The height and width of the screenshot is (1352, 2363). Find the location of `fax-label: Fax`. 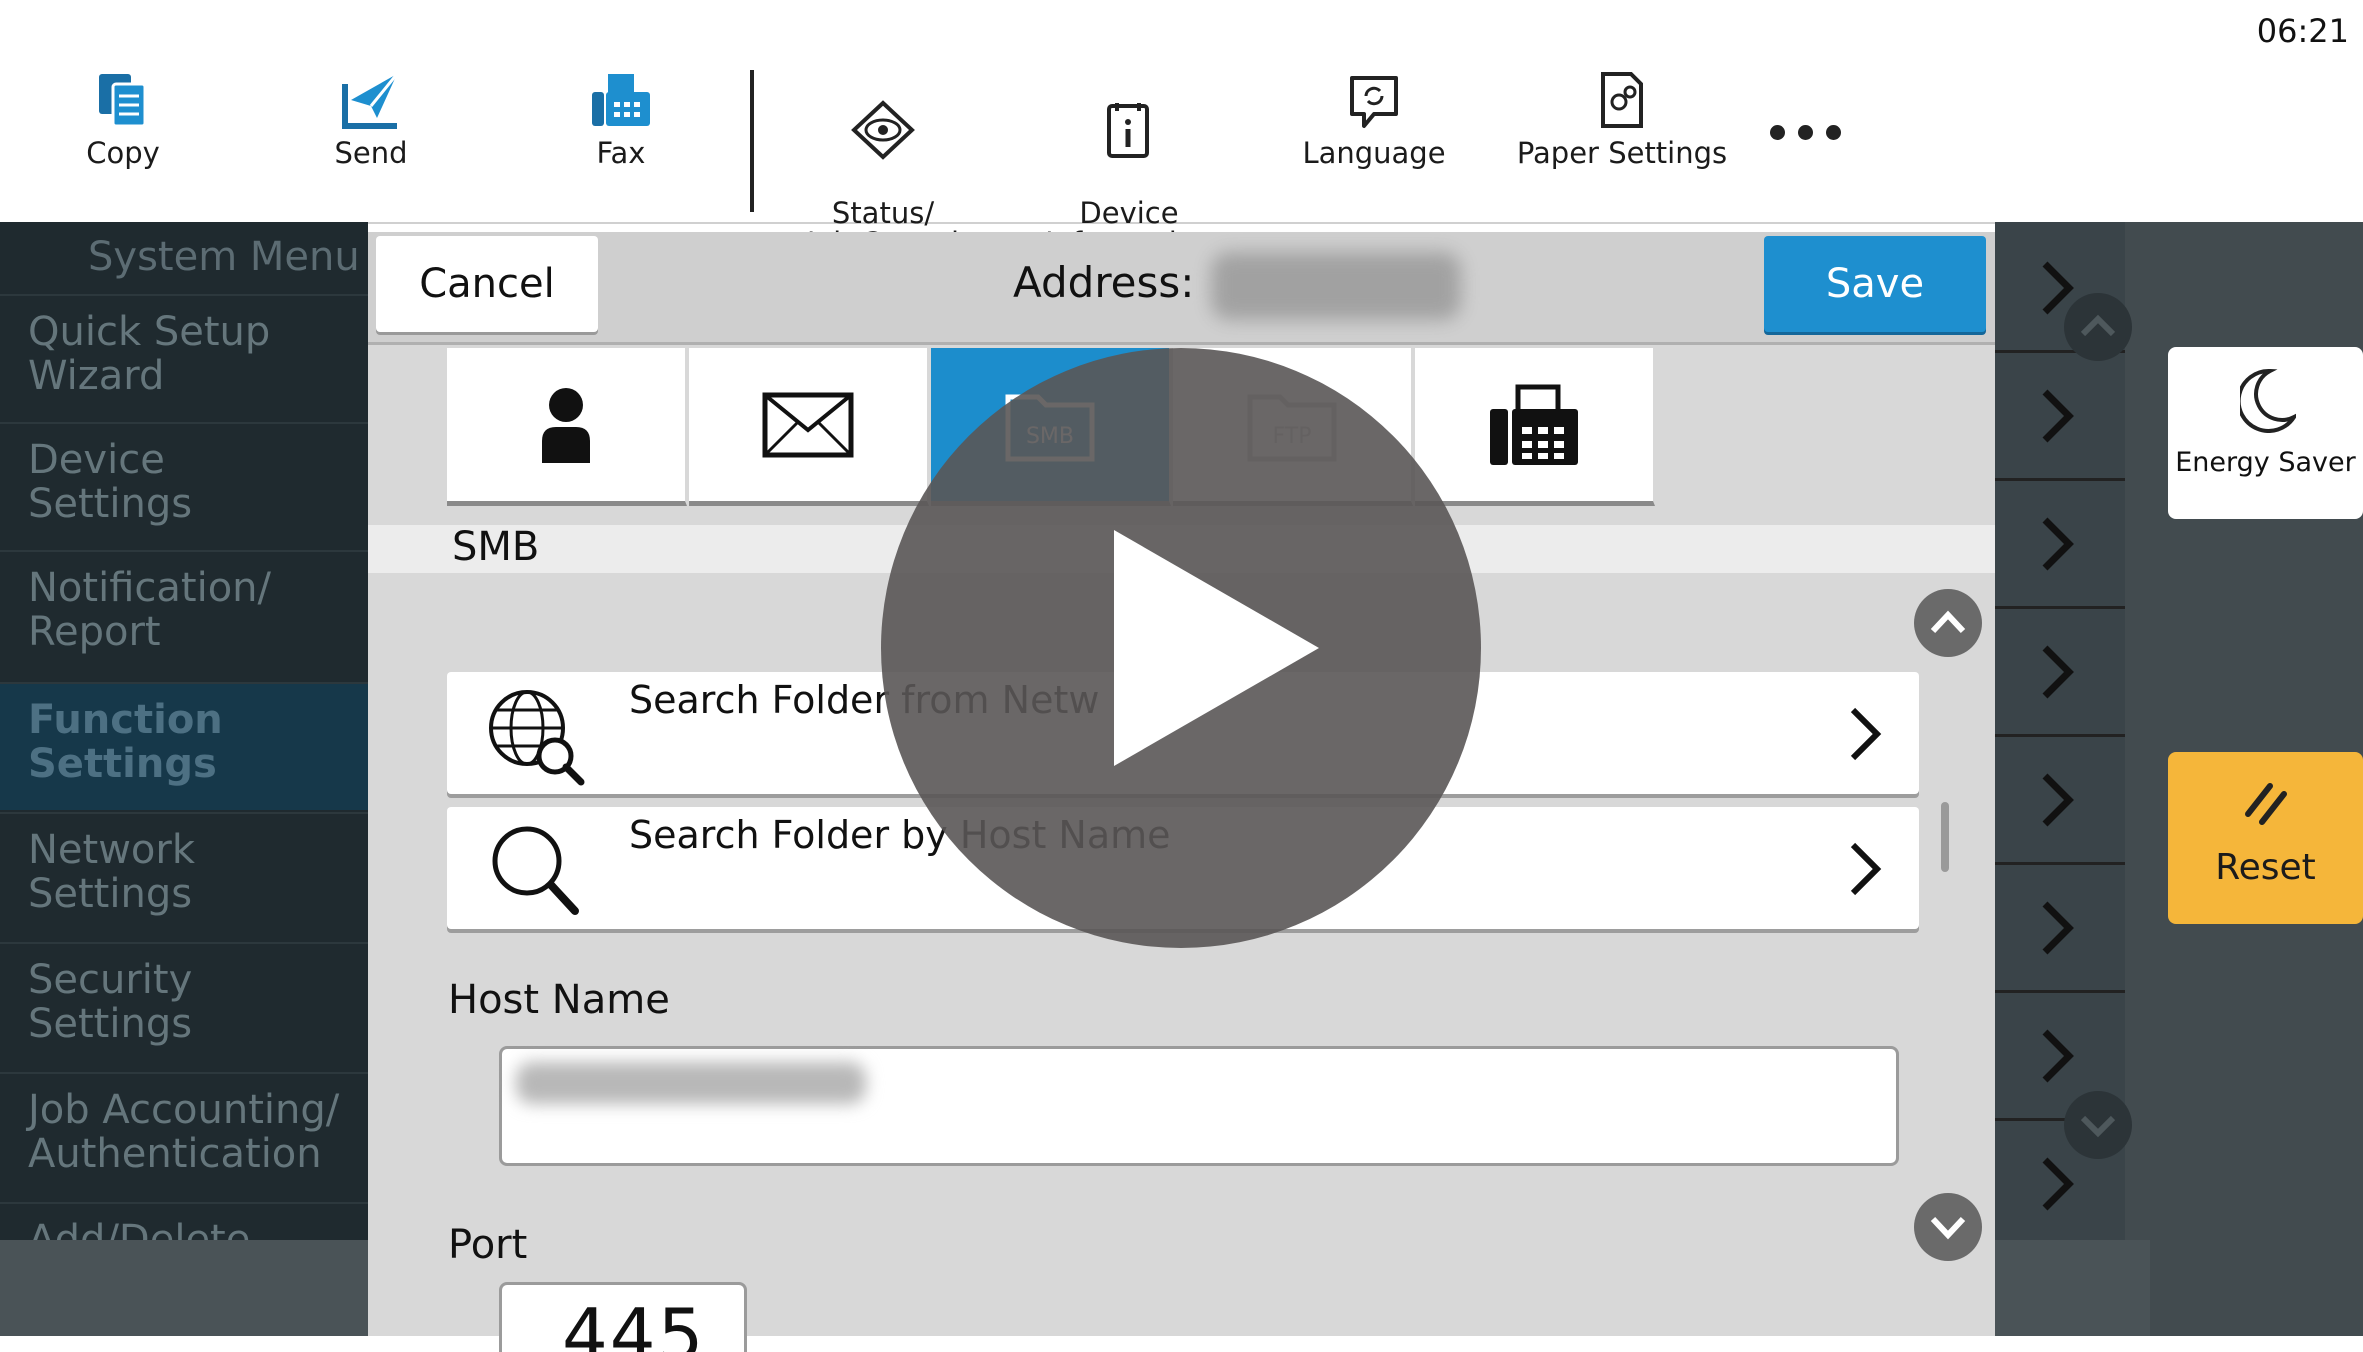

fax-label: Fax is located at coordinates (621, 153).